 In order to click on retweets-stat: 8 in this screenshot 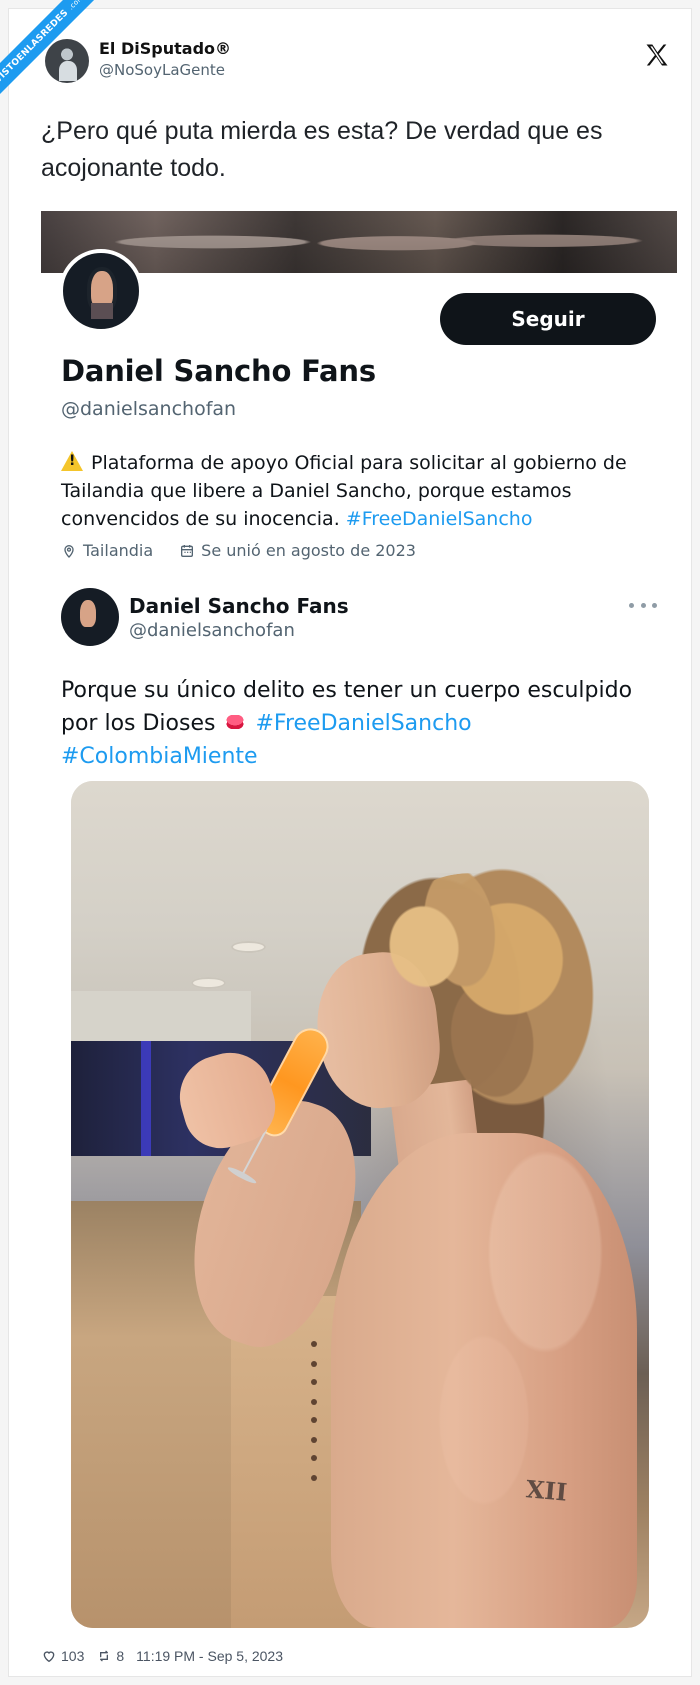, I will do `click(110, 1656)`.